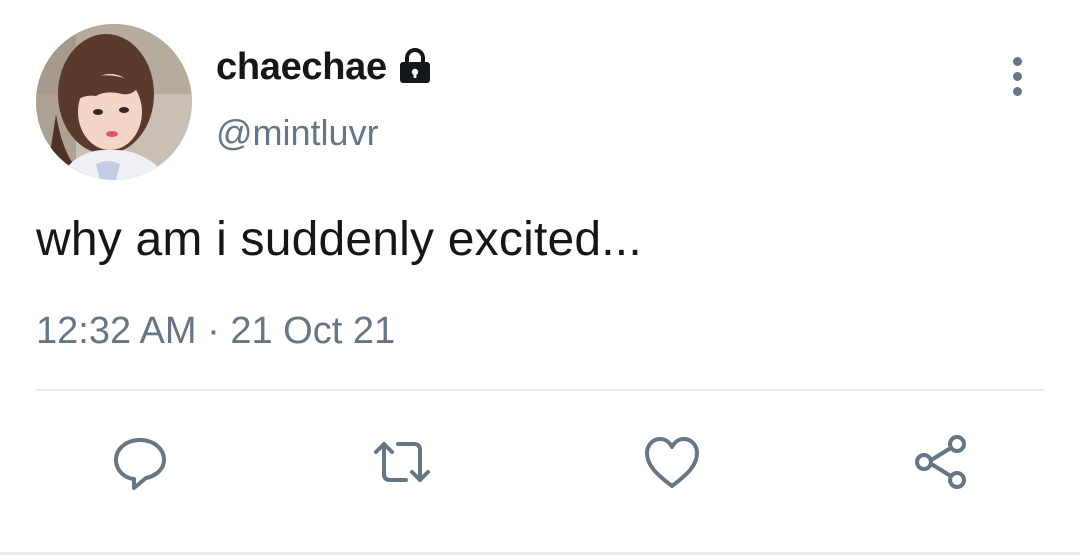 This screenshot has height=555, width=1080. What do you see at coordinates (313, 331) in the screenshot?
I see `tweet-date: 21 Oct 21` at bounding box center [313, 331].